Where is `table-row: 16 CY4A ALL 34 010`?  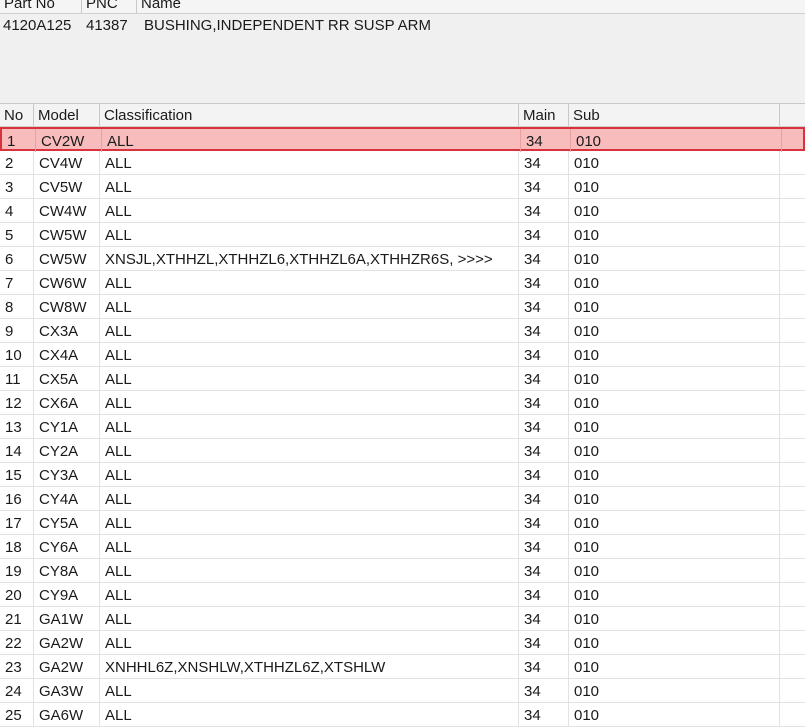
table-row: 16 CY4A ALL 34 010 is located at coordinates (402, 499).